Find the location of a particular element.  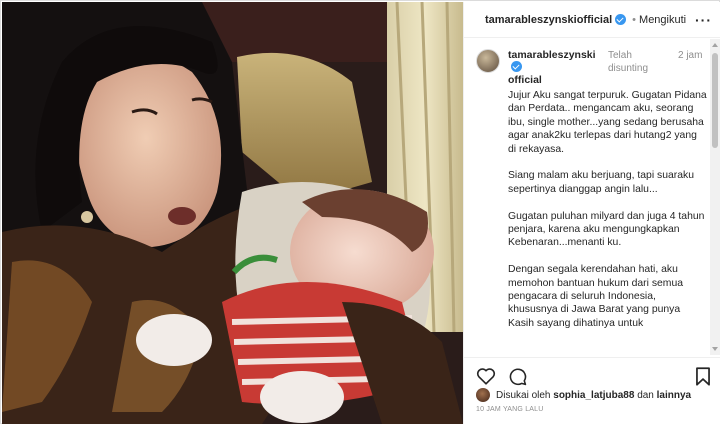

posted-ago: 10 JAM YANG LALU is located at coordinates (510, 409).